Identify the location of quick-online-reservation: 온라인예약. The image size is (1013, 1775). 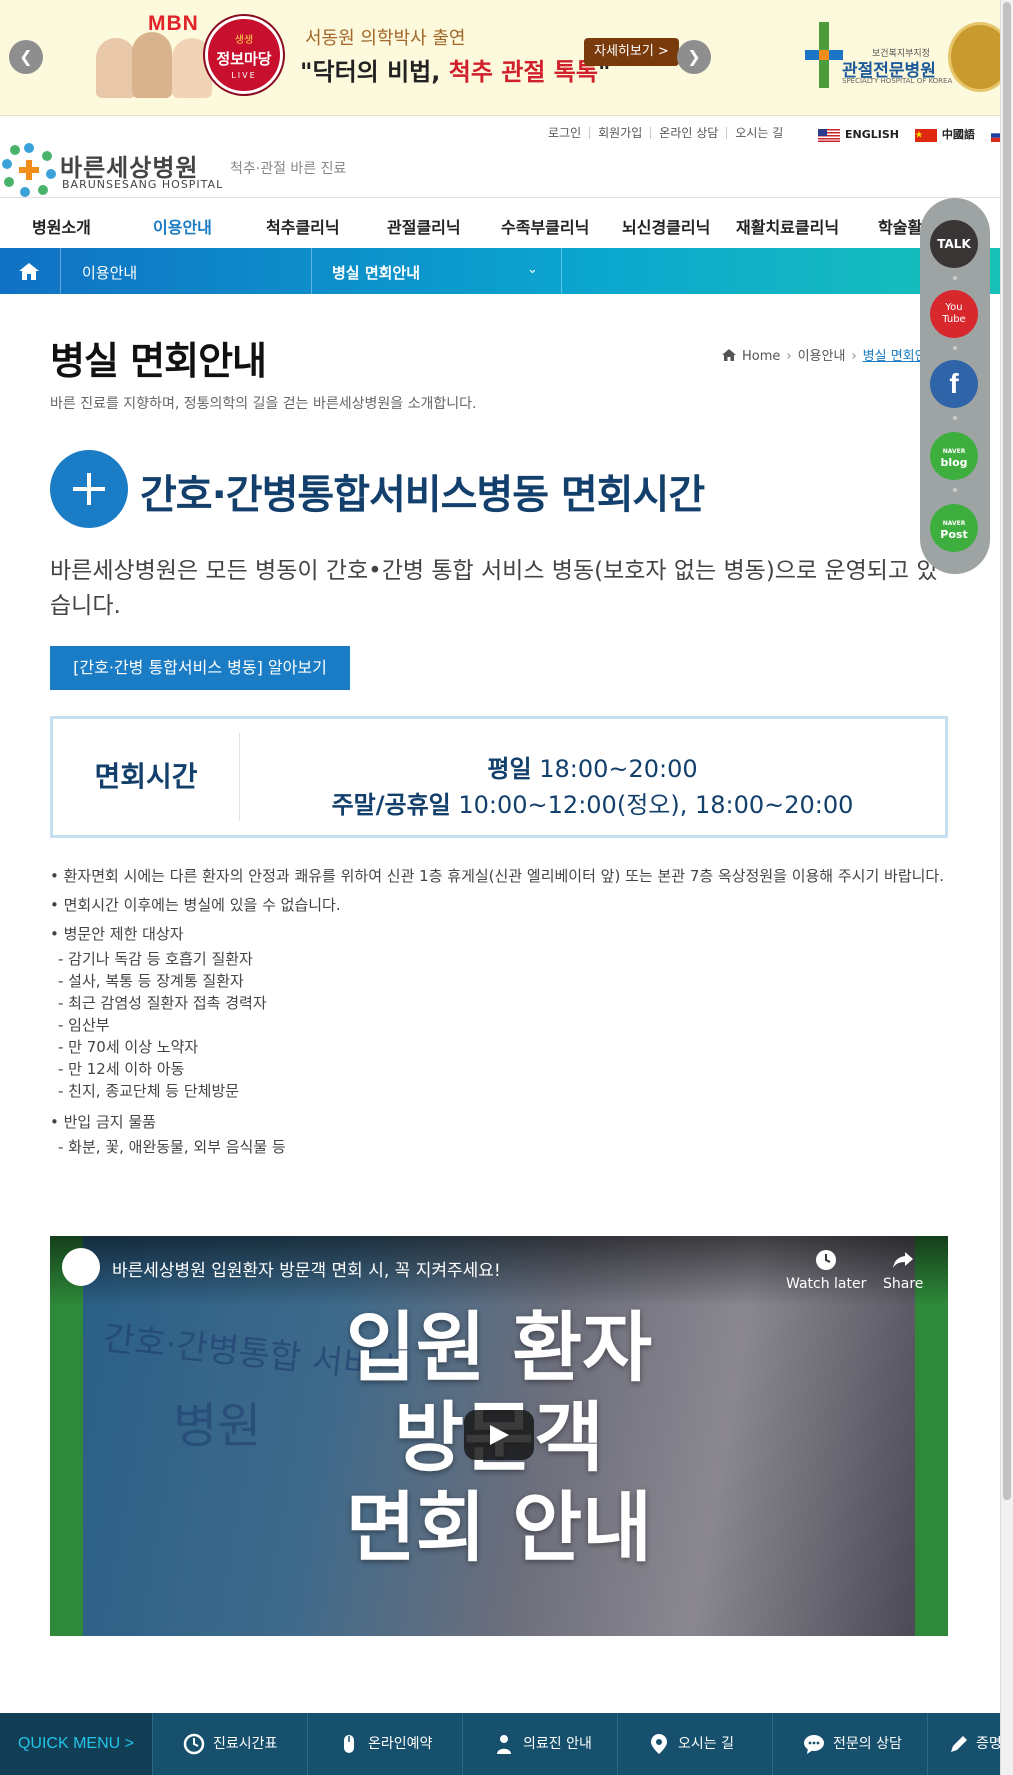
(384, 1744).